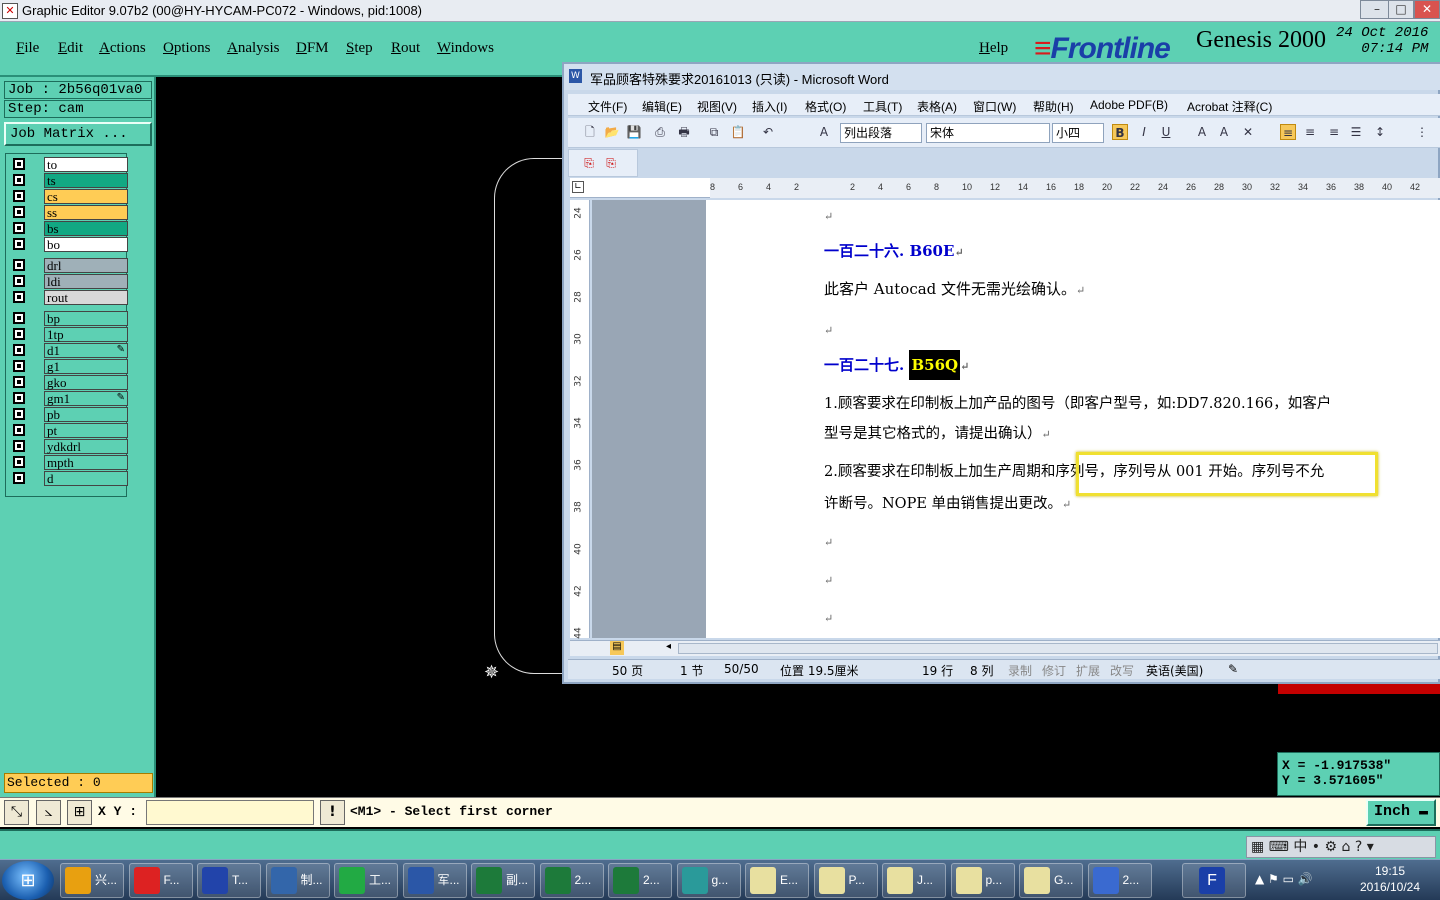 The width and height of the screenshot is (1440, 900). I want to click on start-button: ⊞, so click(28, 880).